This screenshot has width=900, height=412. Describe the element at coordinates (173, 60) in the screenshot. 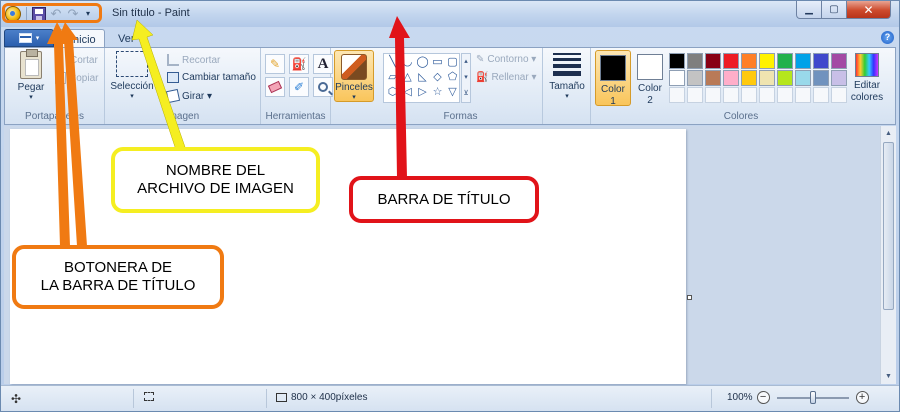

I see `crop-icon` at that location.